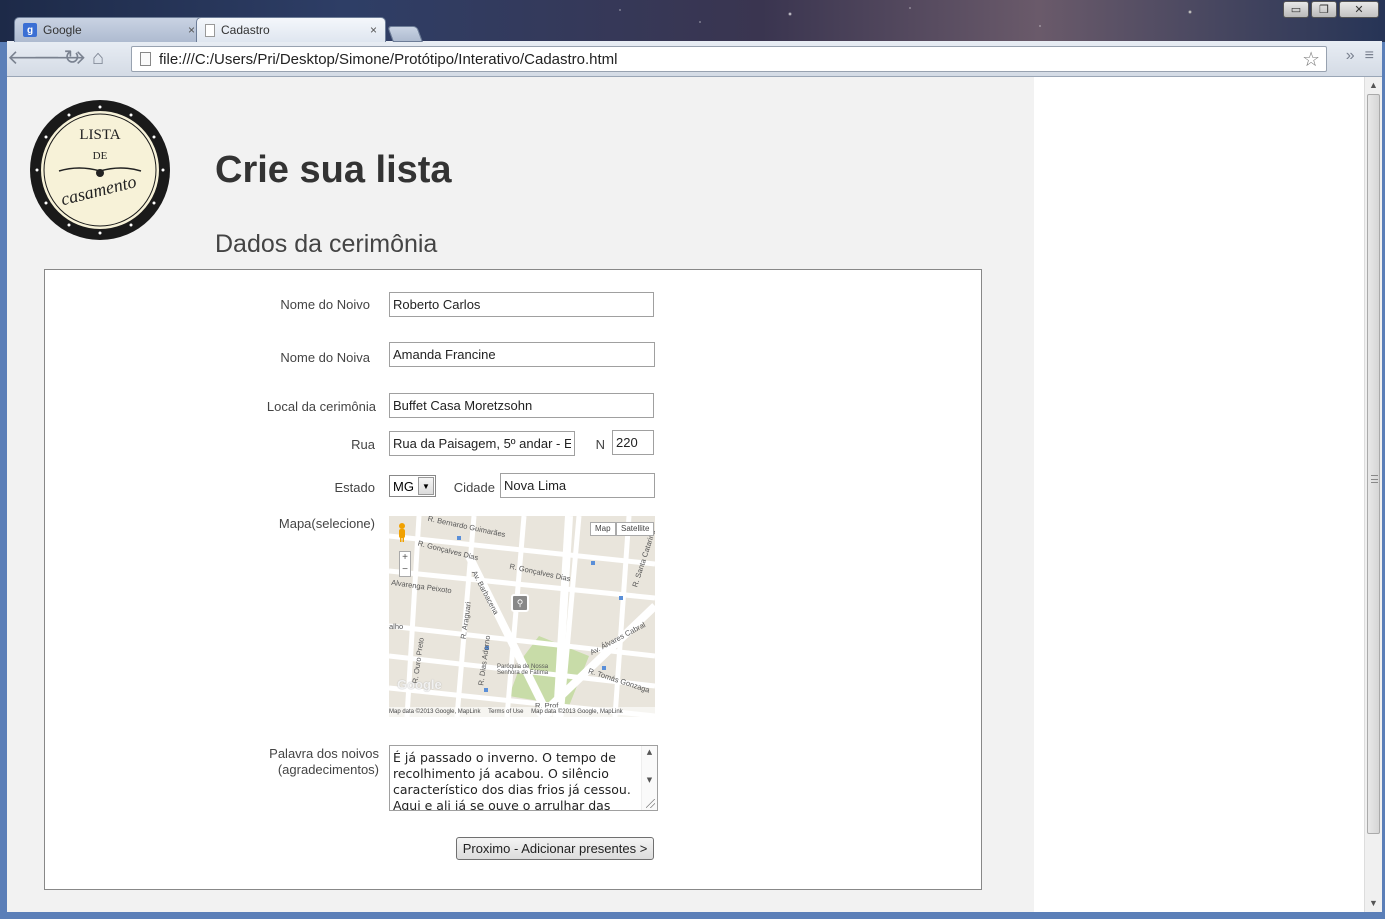 The height and width of the screenshot is (919, 1385). Describe the element at coordinates (30, 30) in the screenshot. I see `google-favicon-icon: g` at that location.